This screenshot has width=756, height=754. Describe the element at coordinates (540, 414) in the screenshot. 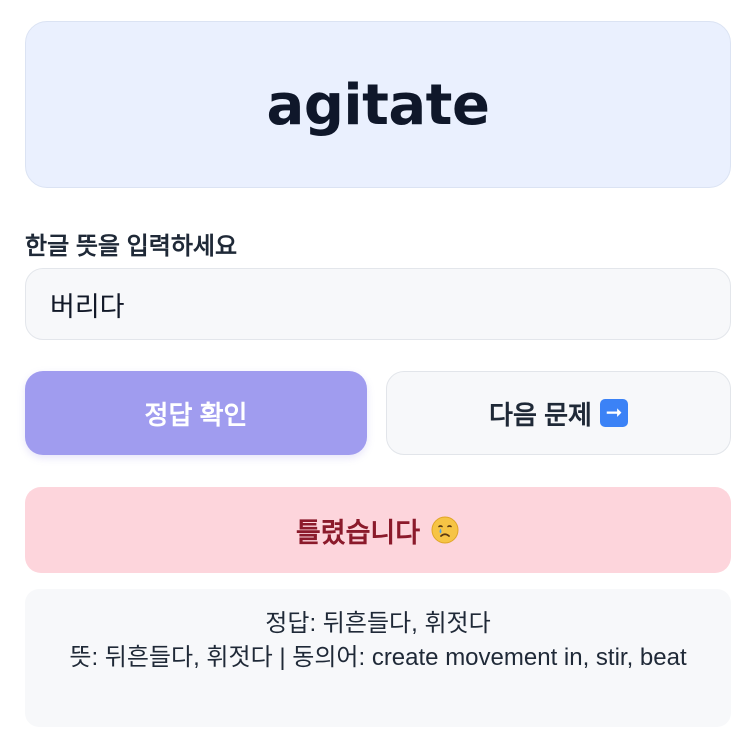

I see `next-question-label: 다음 문제` at that location.